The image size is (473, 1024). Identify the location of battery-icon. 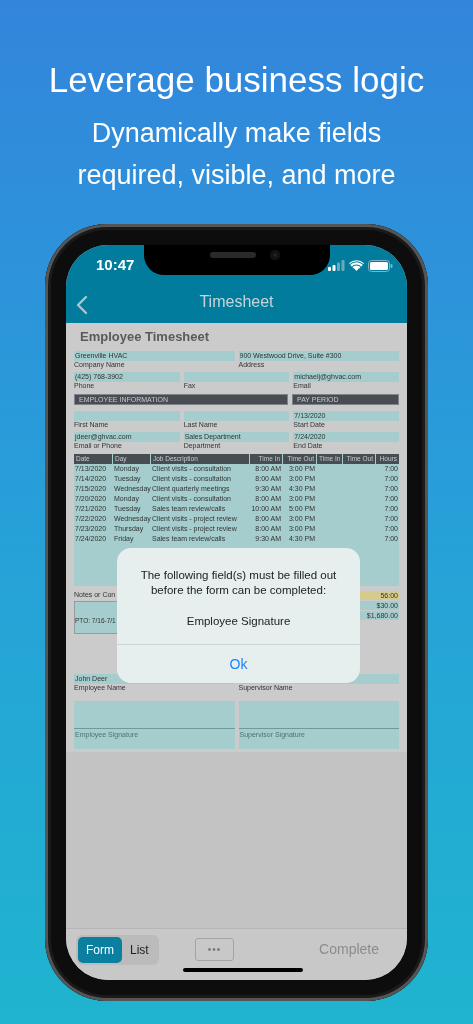
(380, 265).